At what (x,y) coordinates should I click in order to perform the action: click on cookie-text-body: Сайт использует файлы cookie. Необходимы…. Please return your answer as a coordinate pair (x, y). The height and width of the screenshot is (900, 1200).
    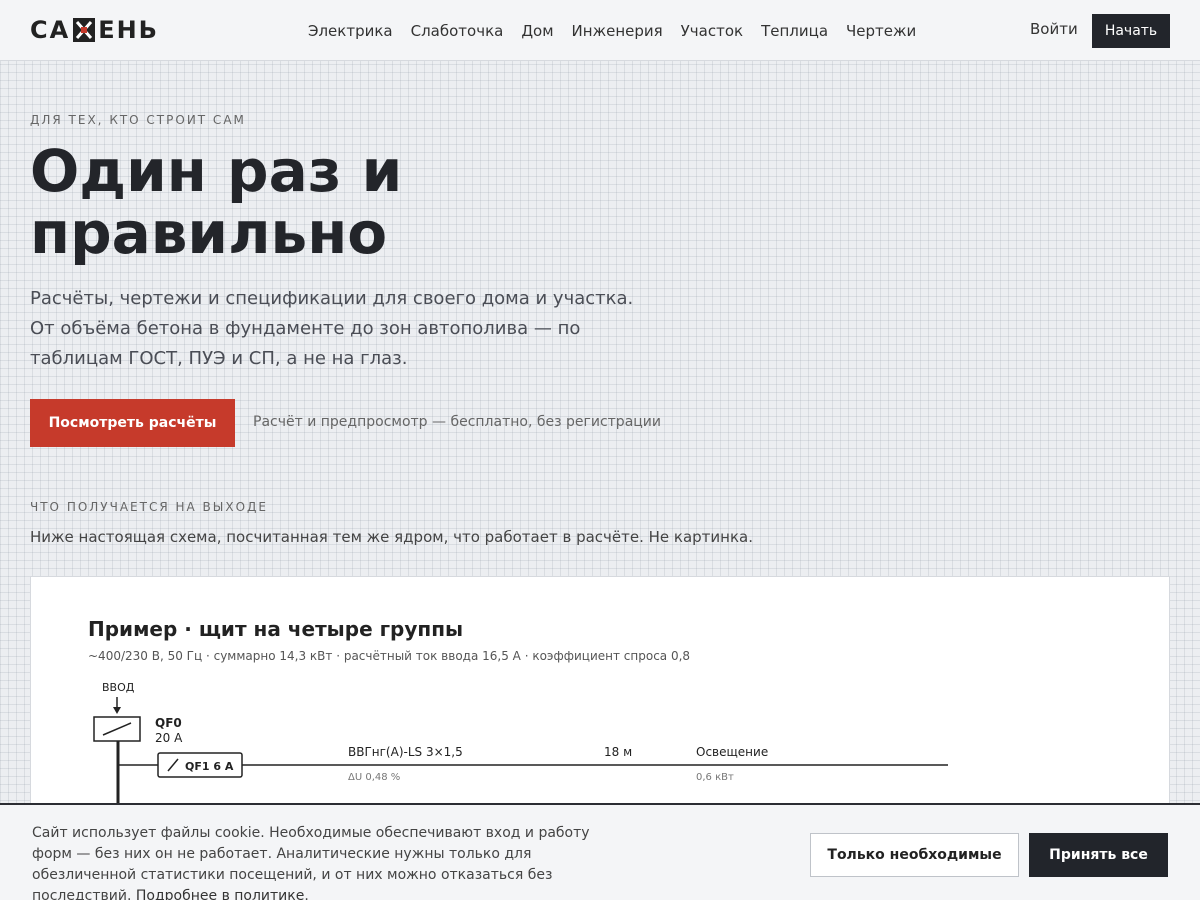
    Looking at the image, I should click on (311, 862).